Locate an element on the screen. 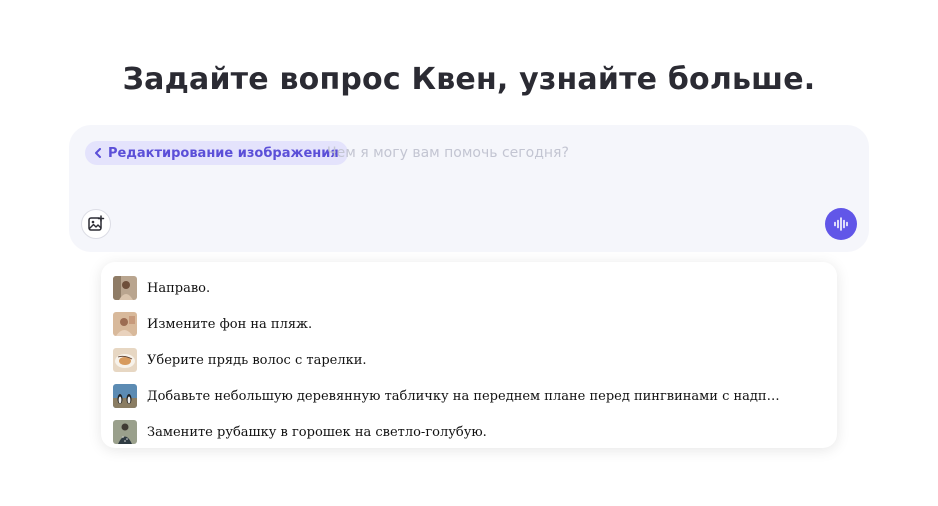 The height and width of the screenshot is (506, 938). image-upload-icon is located at coordinates (96, 224).